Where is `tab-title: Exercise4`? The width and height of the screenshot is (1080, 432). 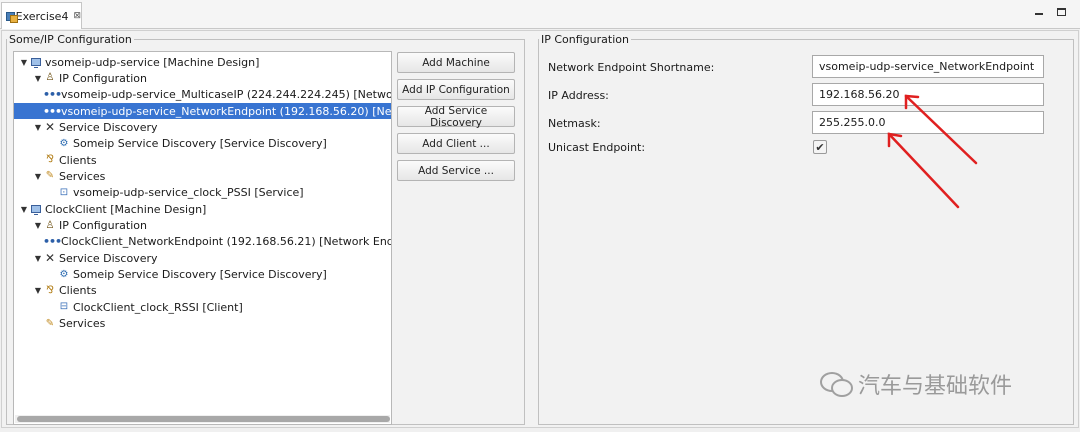
tab-title: Exercise4 is located at coordinates (42, 16).